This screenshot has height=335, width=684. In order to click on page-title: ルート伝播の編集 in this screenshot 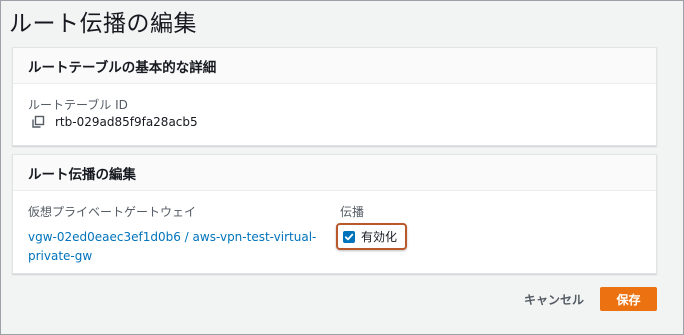, I will do `click(103, 24)`.